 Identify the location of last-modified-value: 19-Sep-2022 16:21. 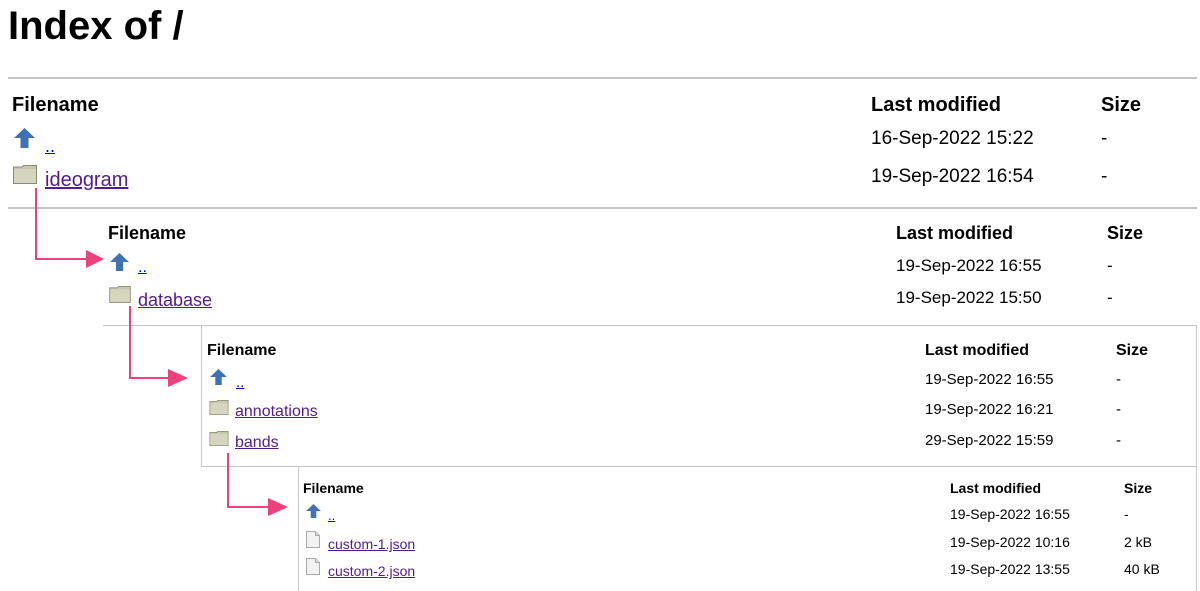
(989, 409).